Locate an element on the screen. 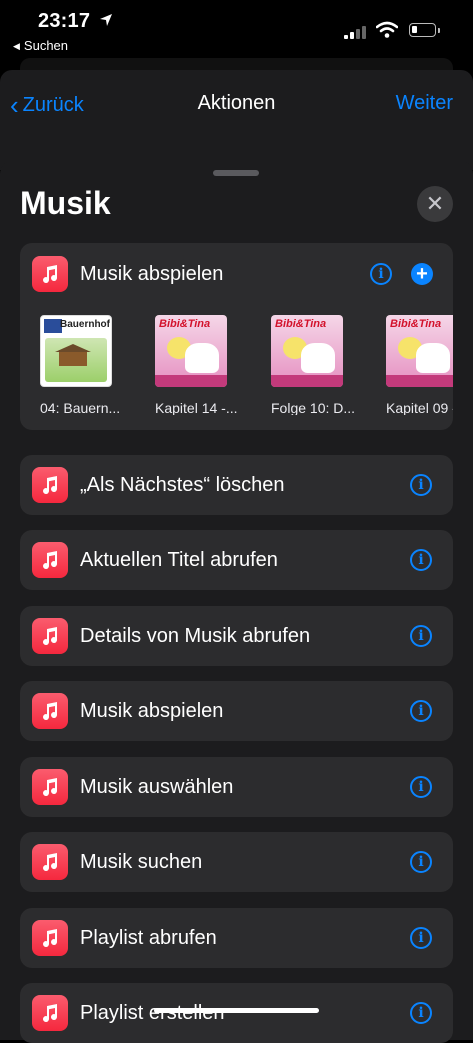 The width and height of the screenshot is (473, 1043). album-item: Bauernhof 04 is located at coordinates (100, 365).